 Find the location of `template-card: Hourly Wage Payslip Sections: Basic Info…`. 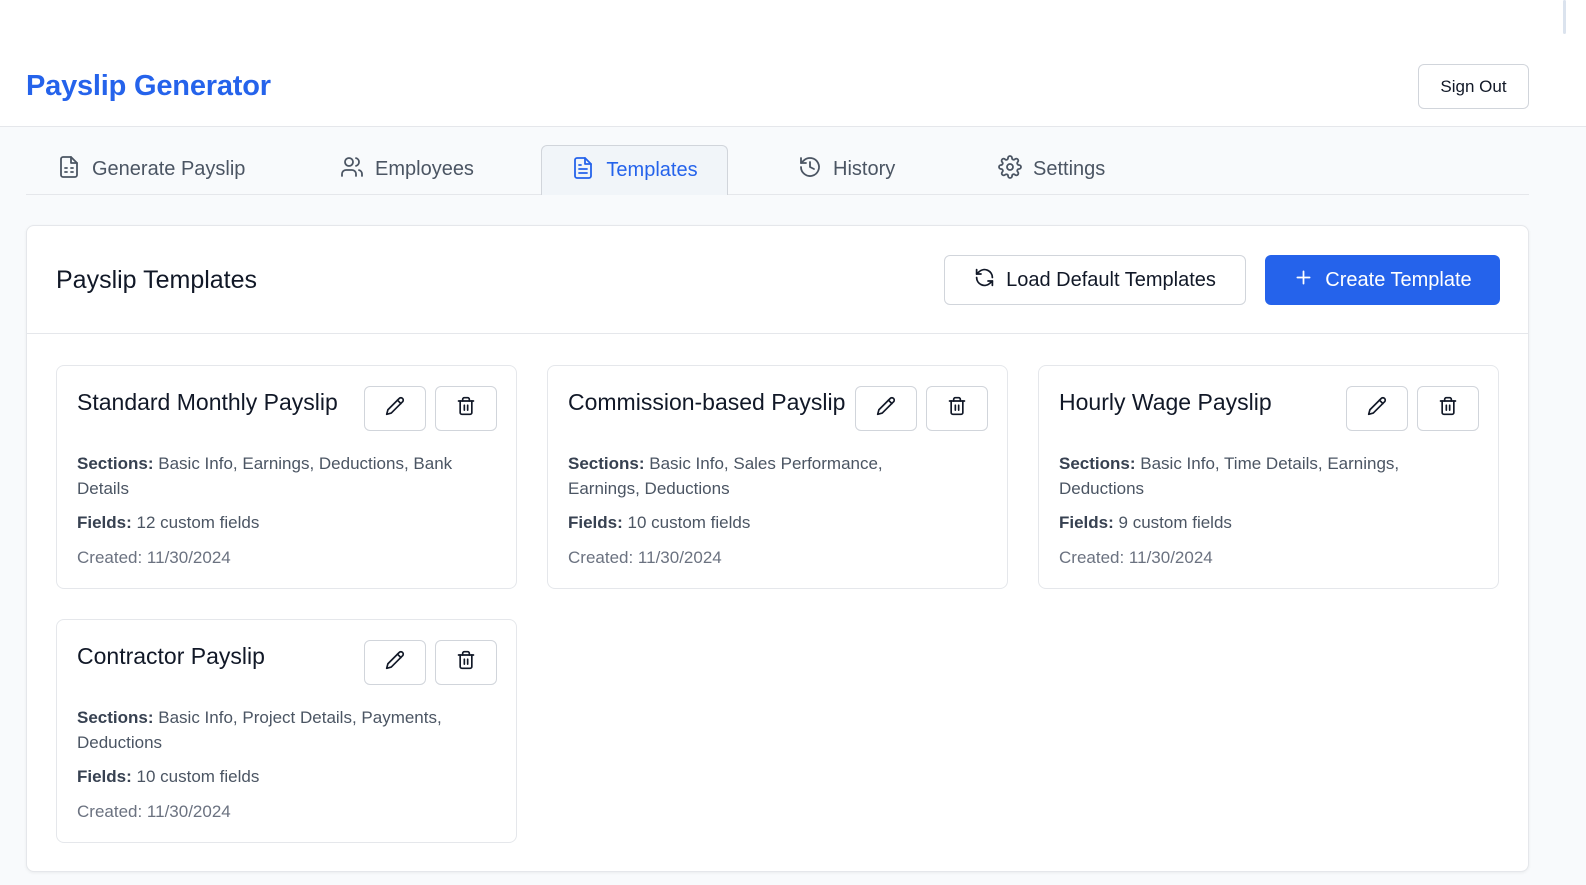

template-card: Hourly Wage Payslip Sections: Basic Info… is located at coordinates (1268, 477).